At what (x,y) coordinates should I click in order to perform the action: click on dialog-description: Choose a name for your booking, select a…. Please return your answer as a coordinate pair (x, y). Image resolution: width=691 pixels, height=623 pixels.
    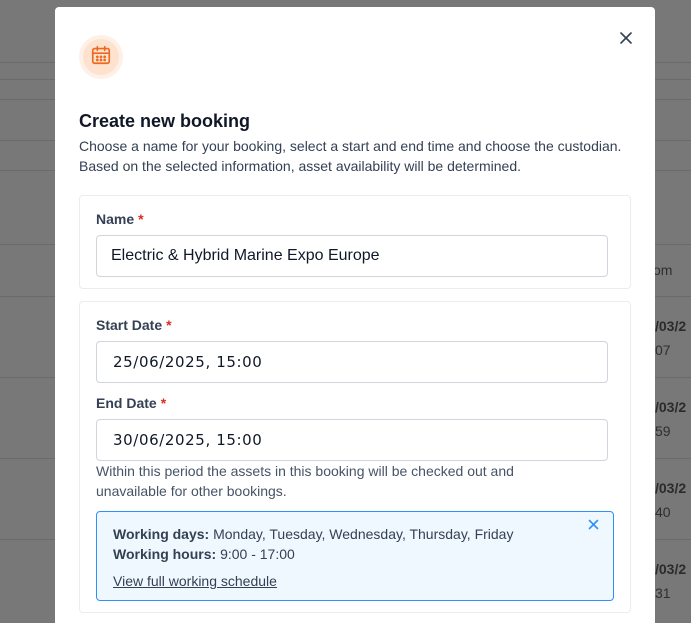
    Looking at the image, I should click on (350, 156).